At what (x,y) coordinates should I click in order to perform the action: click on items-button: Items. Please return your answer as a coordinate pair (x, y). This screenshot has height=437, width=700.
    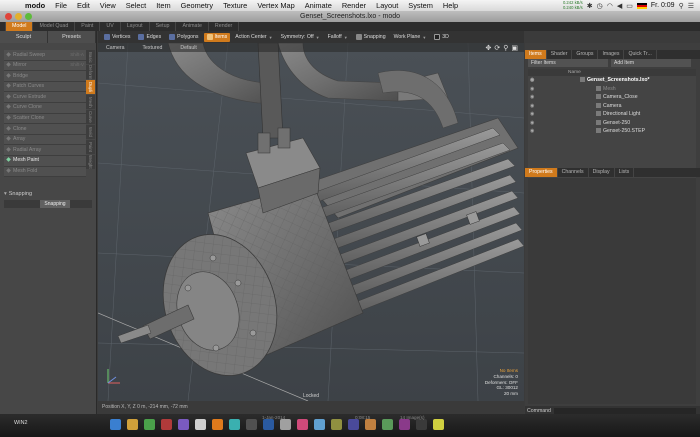
    Looking at the image, I should click on (217, 37).